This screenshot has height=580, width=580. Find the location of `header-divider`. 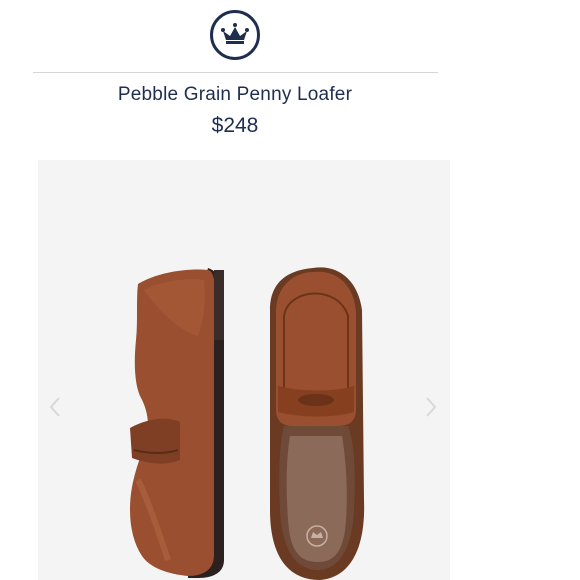

header-divider is located at coordinates (235, 72).